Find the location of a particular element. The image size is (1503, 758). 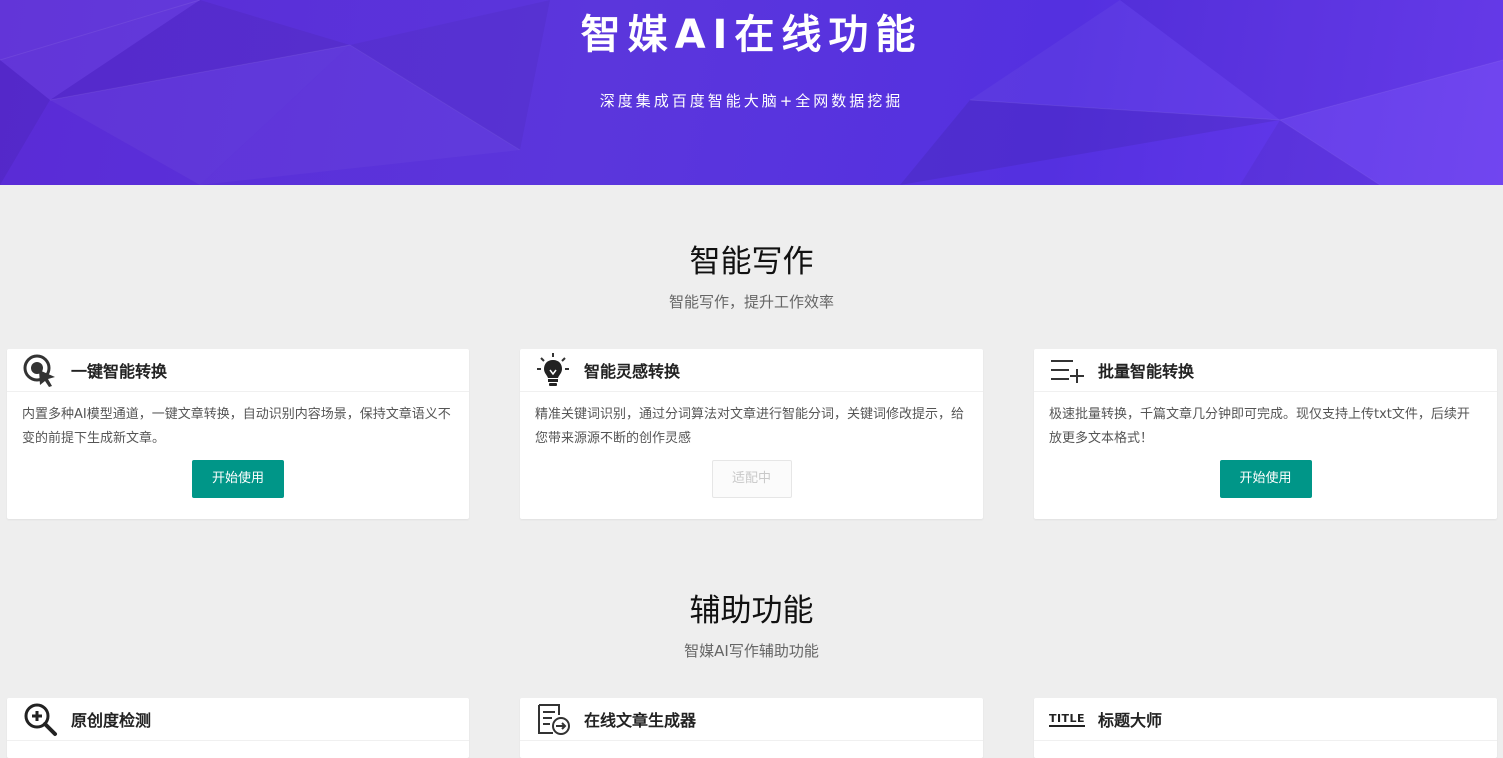

adapting-button: 适配中 is located at coordinates (751, 479).